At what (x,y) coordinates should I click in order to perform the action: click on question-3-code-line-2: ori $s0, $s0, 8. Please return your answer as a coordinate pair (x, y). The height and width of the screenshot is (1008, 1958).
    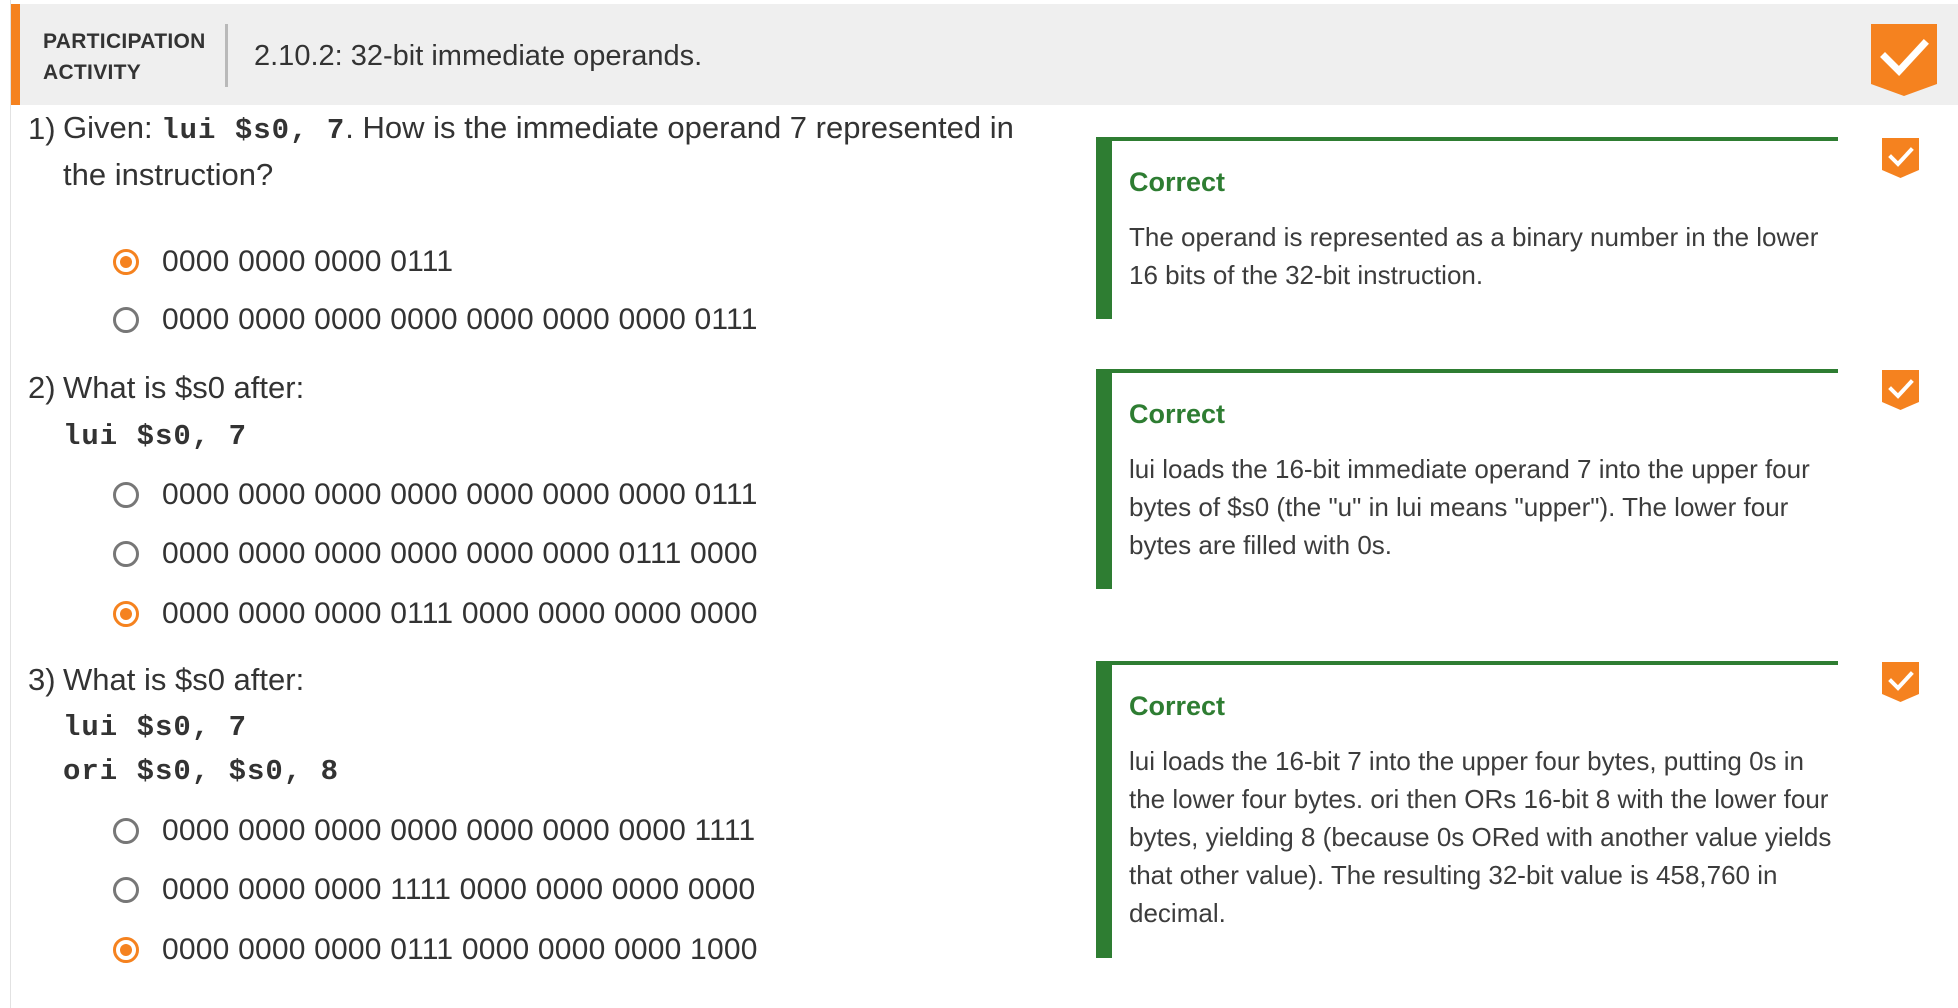
    Looking at the image, I should click on (201, 771).